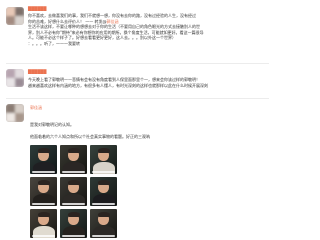 The width and height of the screenshot is (320, 240). I want to click on photo-grid, so click(73, 192).